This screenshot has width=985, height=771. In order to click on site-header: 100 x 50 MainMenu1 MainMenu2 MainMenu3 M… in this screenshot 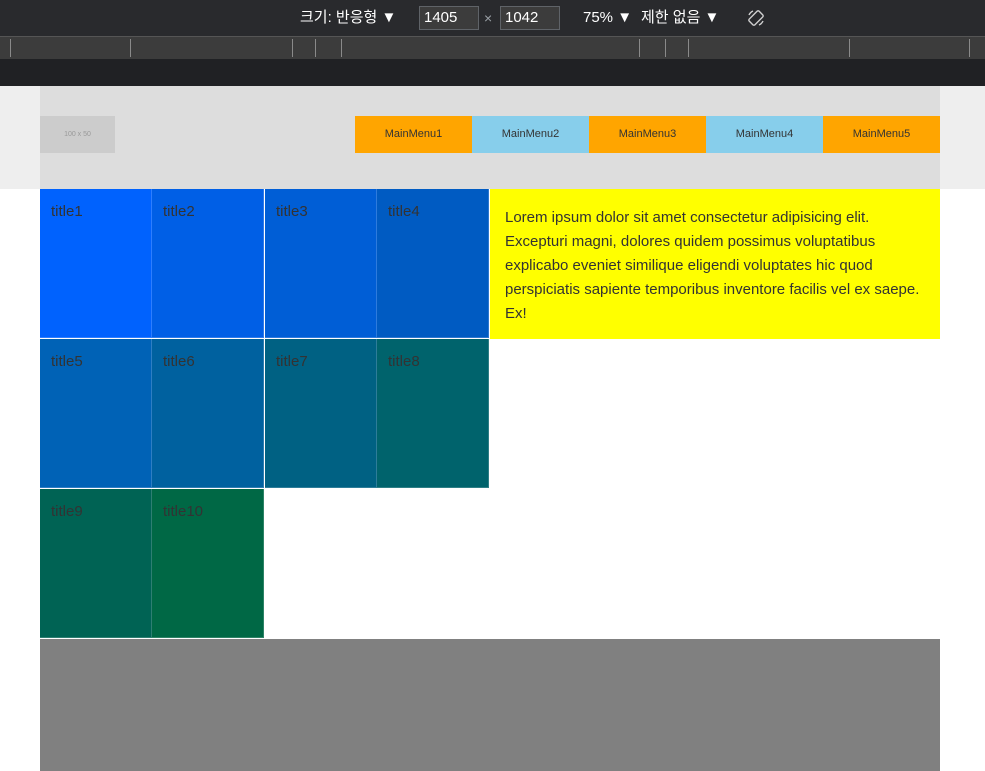, I will do `click(490, 137)`.